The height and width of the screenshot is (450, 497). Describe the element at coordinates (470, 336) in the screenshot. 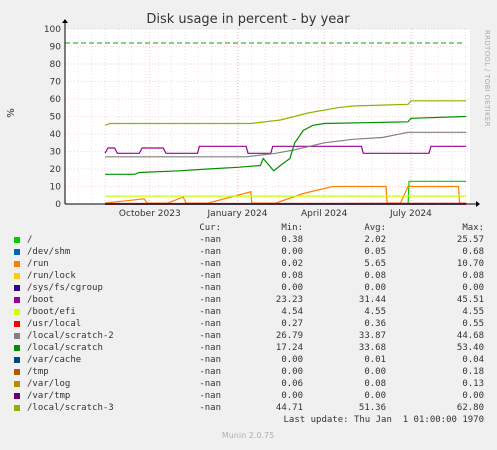

I see `legend-max: 44.68` at that location.